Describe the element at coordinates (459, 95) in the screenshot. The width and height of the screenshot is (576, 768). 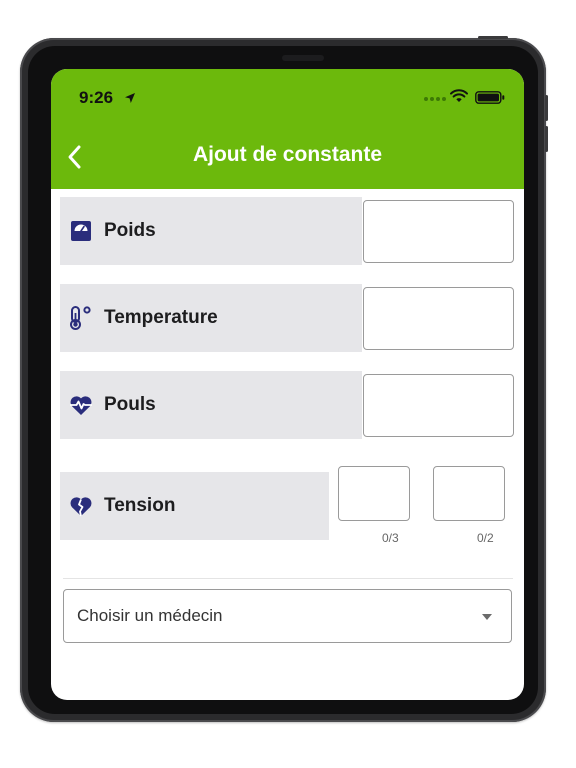
I see `wifi-icon` at that location.